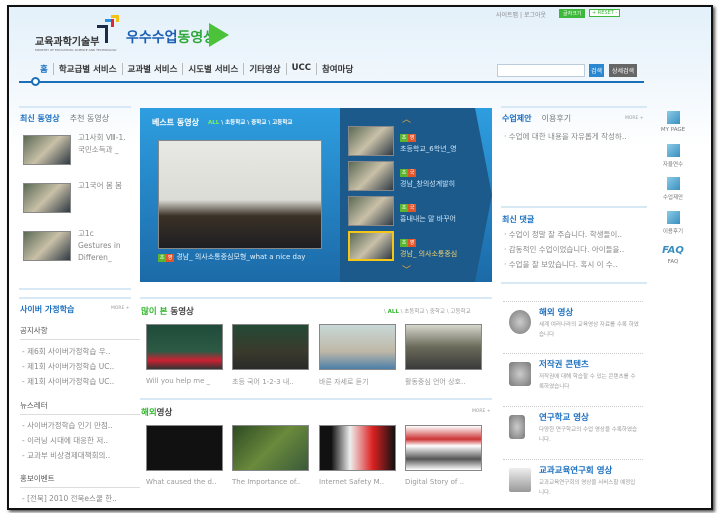  Describe the element at coordinates (100, 185) in the screenshot. I see `video-title: 고1국어 봄 봄` at that location.